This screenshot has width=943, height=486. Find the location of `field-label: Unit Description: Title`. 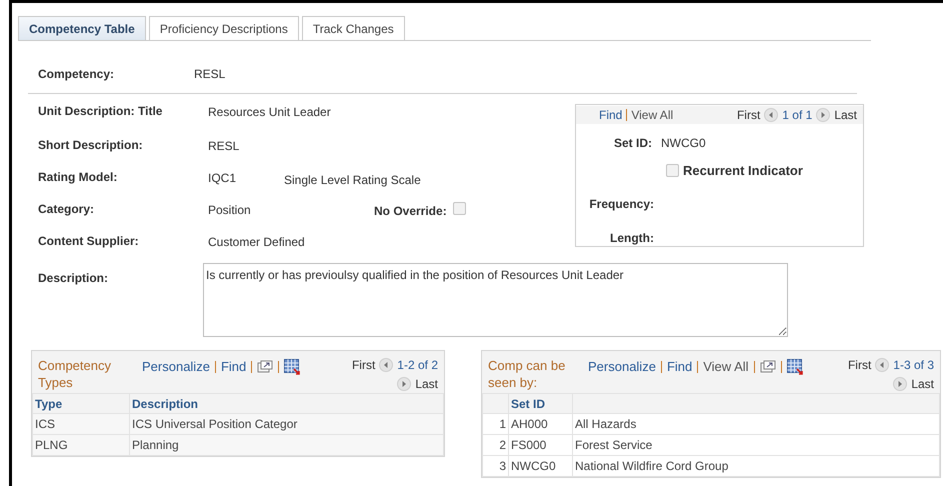

field-label: Unit Description: Title is located at coordinates (101, 112).